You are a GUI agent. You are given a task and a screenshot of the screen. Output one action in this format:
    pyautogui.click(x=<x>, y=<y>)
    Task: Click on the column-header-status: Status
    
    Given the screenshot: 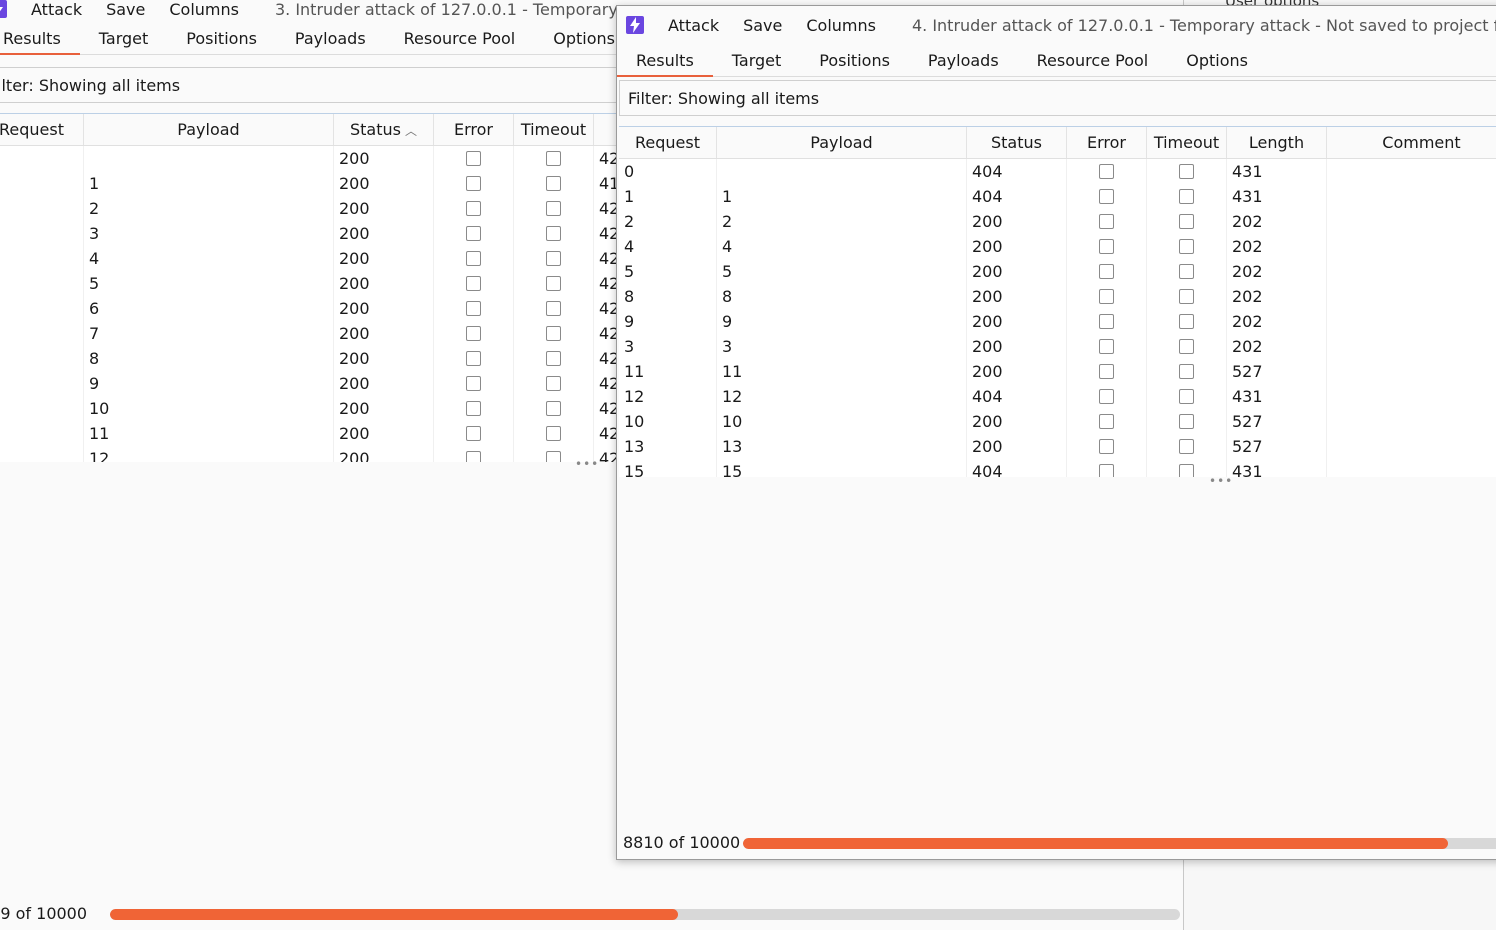 What is the action you would take?
    pyautogui.click(x=1017, y=142)
    